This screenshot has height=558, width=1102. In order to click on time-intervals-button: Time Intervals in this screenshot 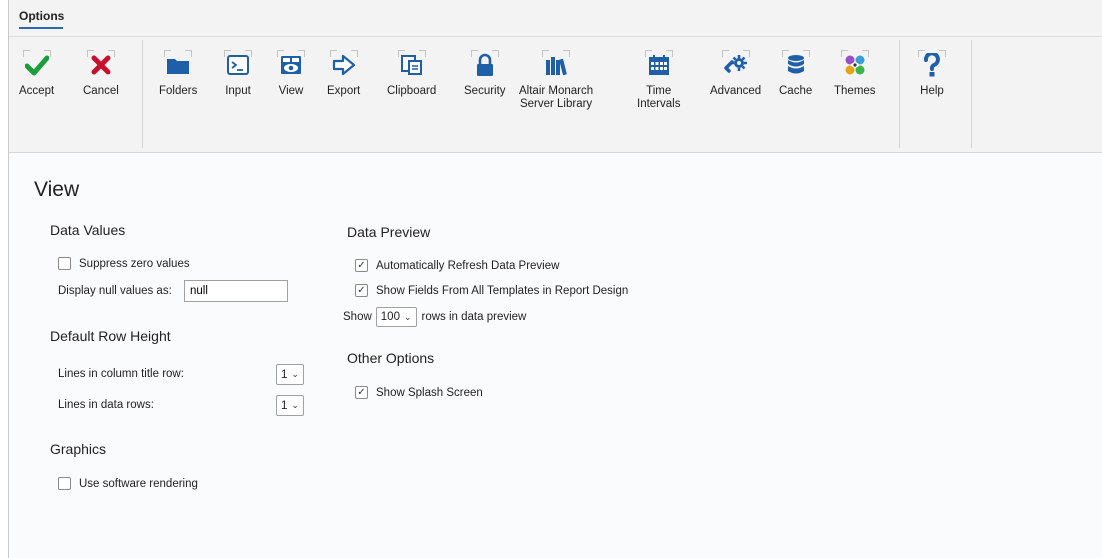, I will do `click(658, 79)`.